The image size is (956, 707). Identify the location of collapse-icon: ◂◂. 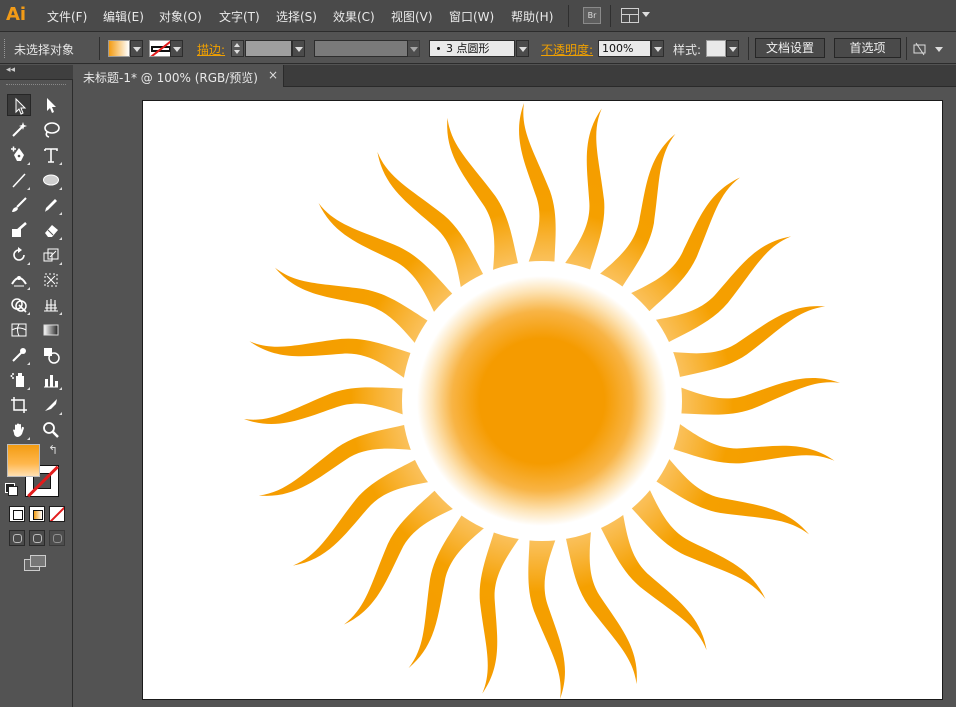
(10, 70).